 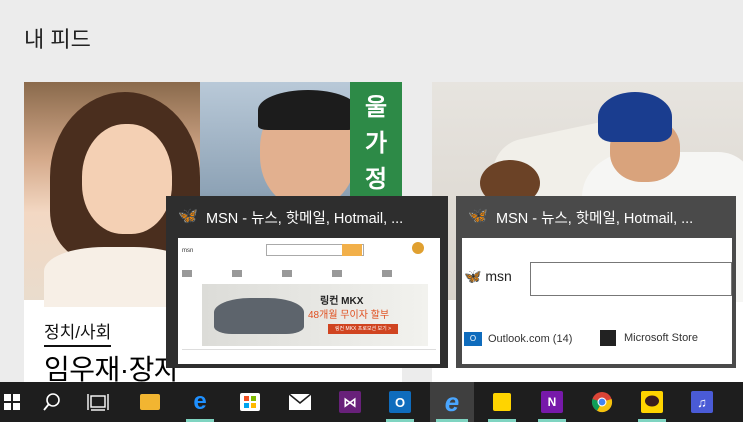 What do you see at coordinates (371, 402) in the screenshot?
I see `taskbar: e ⋈ O e N ♫` at bounding box center [371, 402].